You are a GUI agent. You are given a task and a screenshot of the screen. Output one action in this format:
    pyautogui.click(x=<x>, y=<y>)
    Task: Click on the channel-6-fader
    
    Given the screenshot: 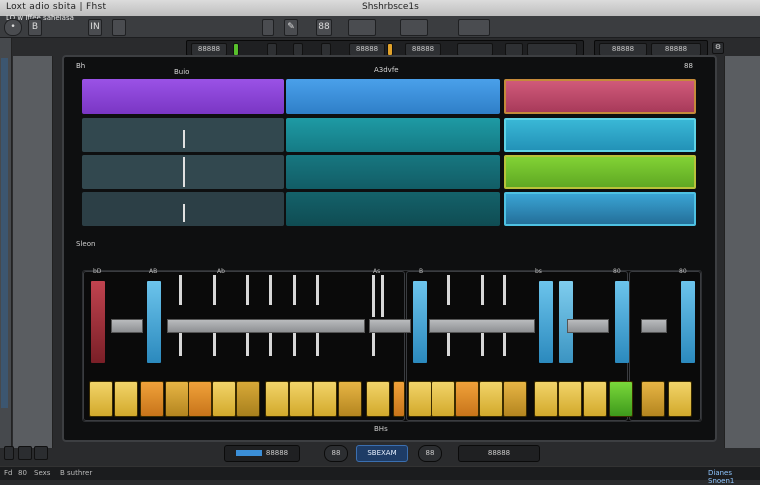 What is the action you would take?
    pyautogui.click(x=270, y=290)
    